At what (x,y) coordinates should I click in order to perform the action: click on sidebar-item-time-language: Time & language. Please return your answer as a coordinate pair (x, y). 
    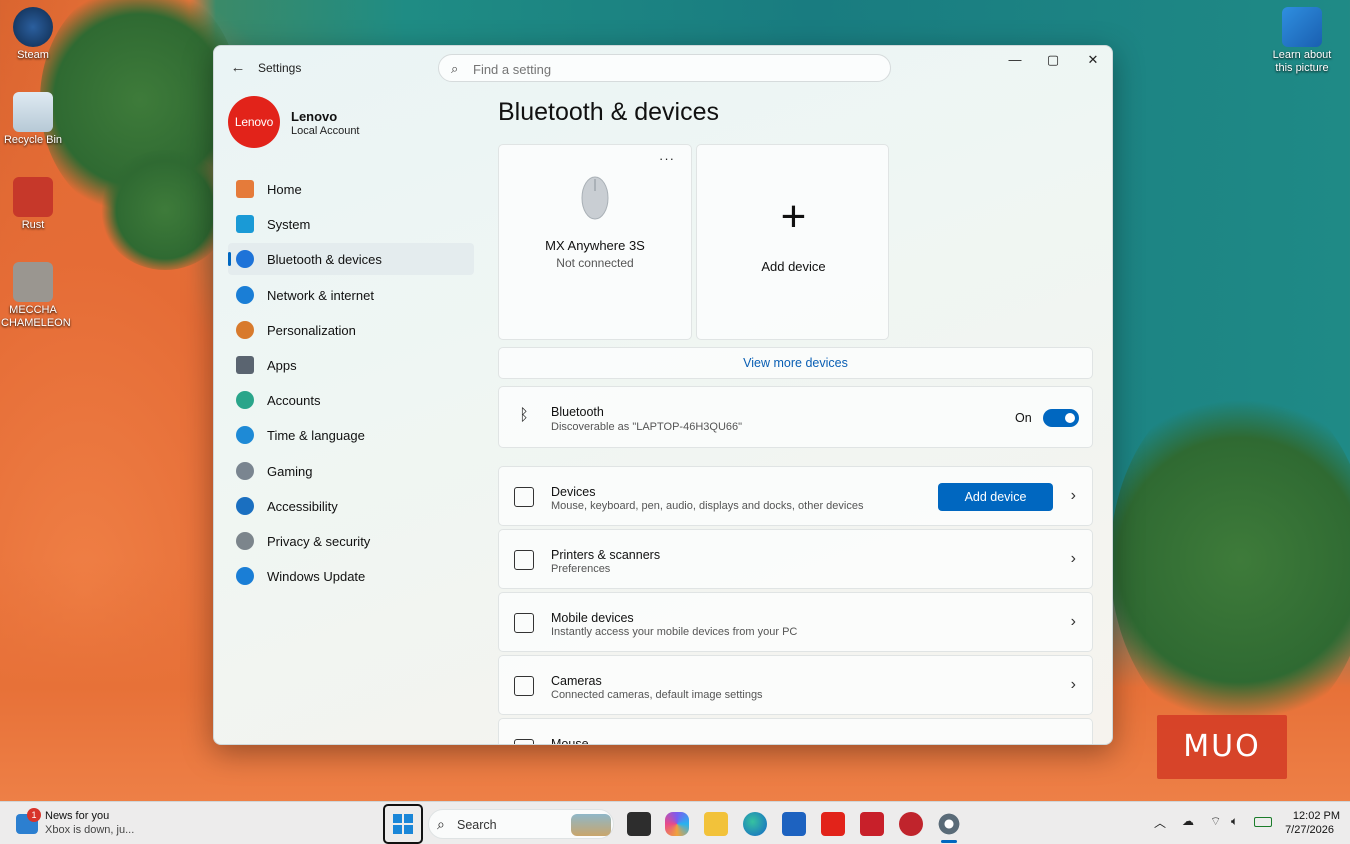
    Looking at the image, I should click on (351, 435).